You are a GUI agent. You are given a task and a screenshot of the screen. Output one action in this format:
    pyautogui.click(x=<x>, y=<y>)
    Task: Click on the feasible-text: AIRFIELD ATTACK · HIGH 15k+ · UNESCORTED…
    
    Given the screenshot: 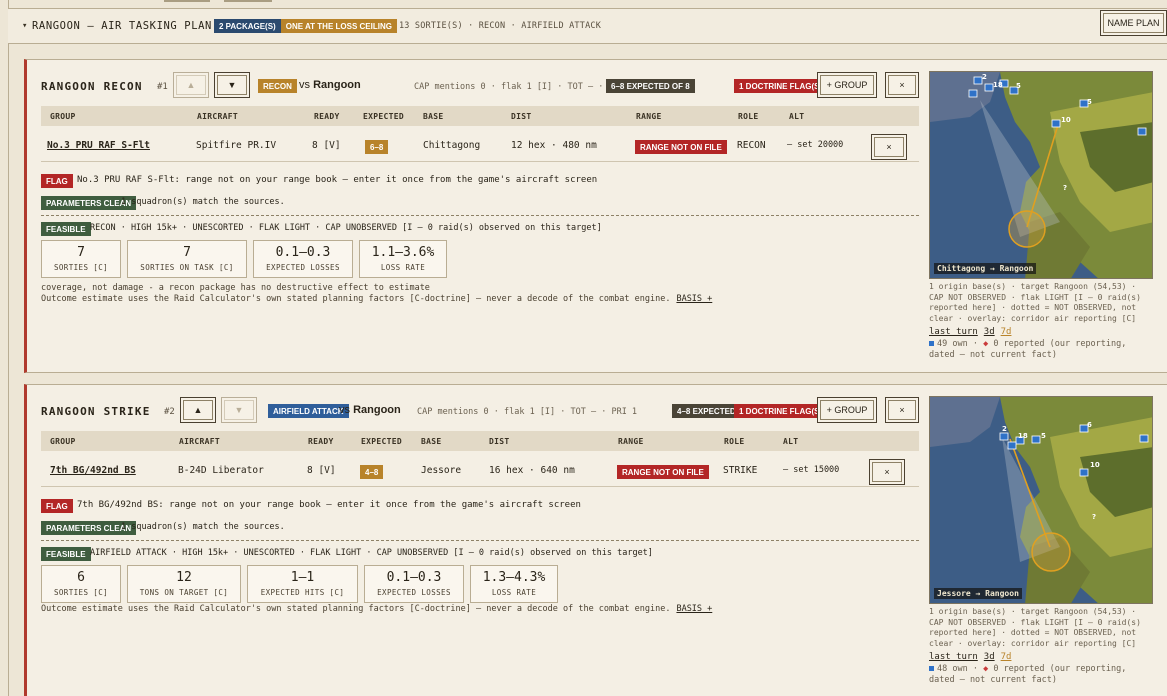 What is the action you would take?
    pyautogui.click(x=371, y=553)
    